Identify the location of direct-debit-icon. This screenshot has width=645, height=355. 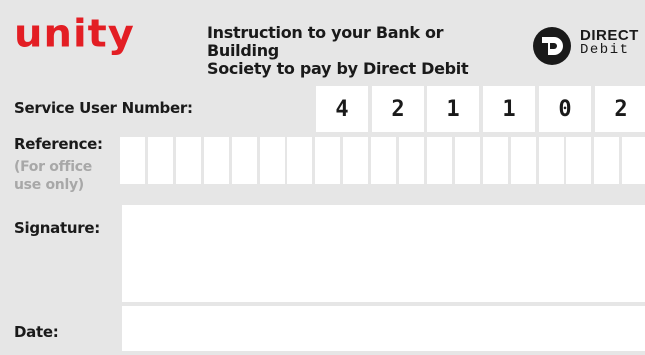
(552, 46).